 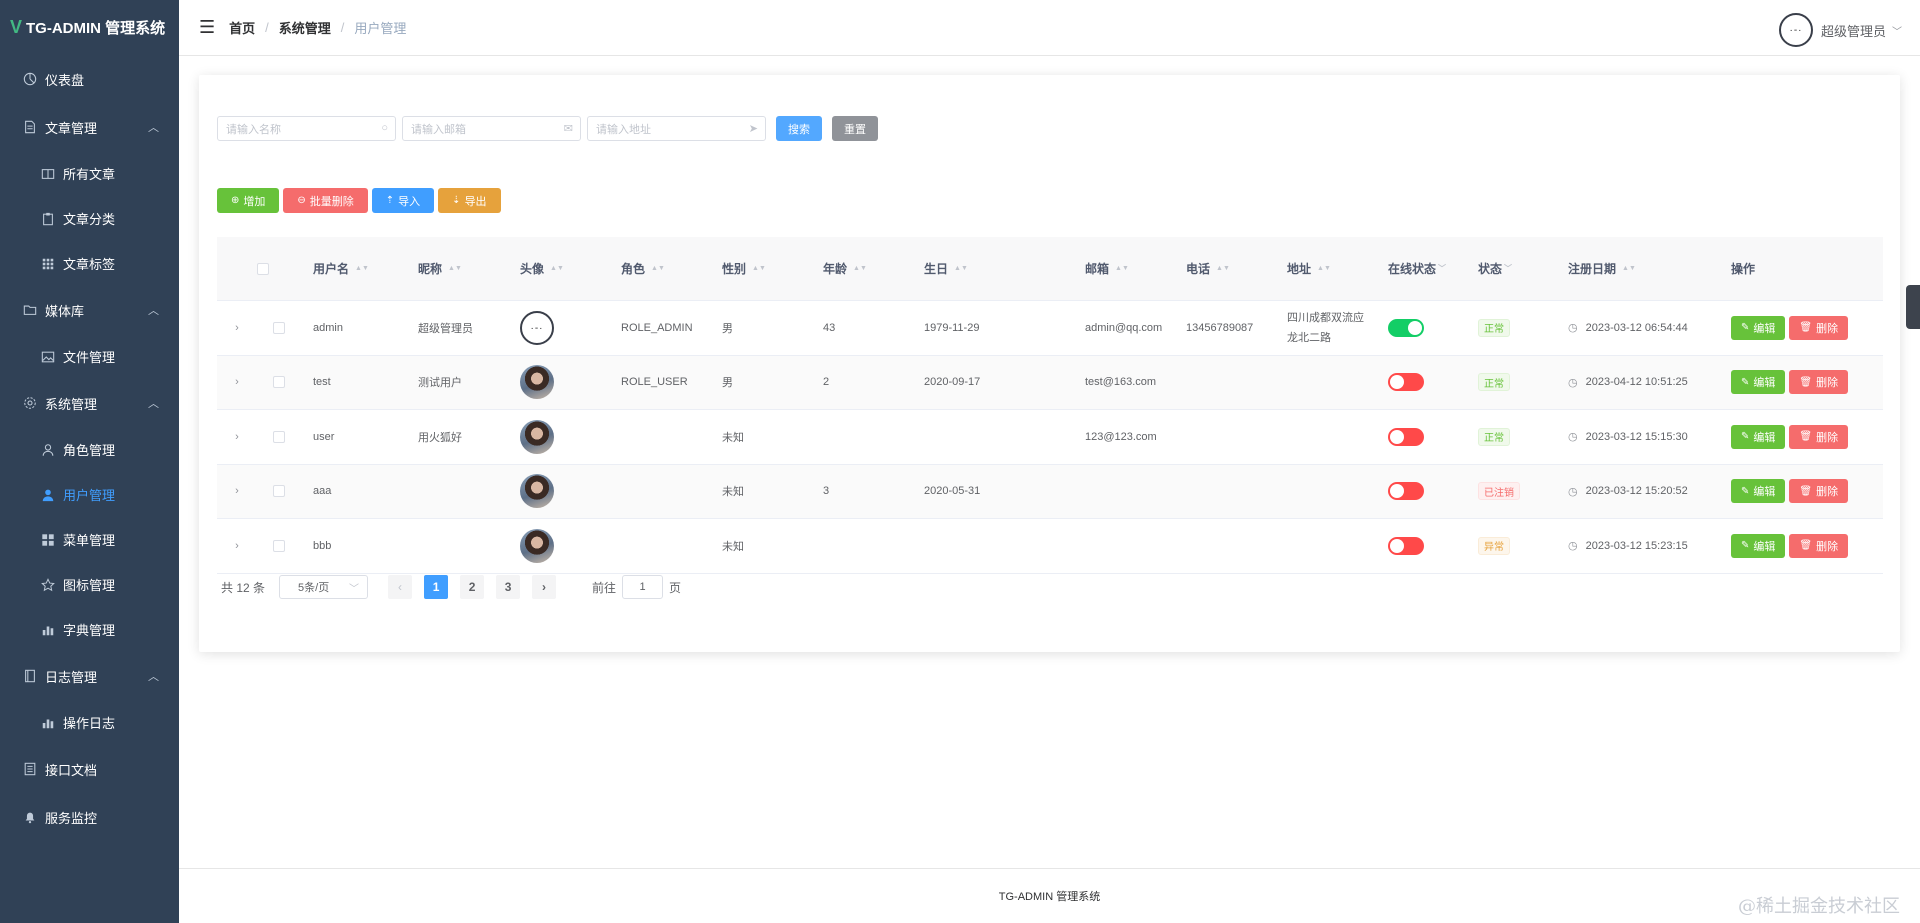 I want to click on status-badge: 异常, so click(x=1494, y=545).